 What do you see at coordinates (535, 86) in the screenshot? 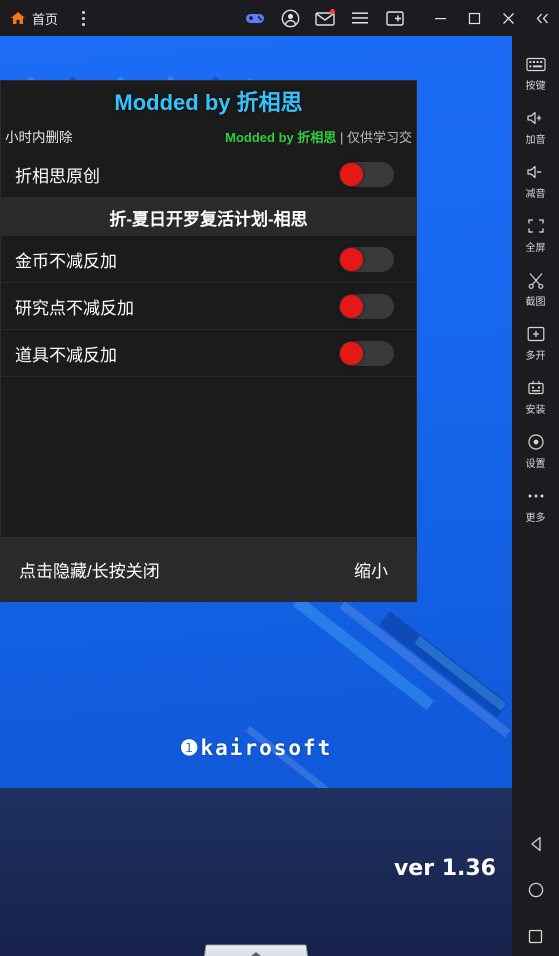
I see `sidebar-label: 按键` at bounding box center [535, 86].